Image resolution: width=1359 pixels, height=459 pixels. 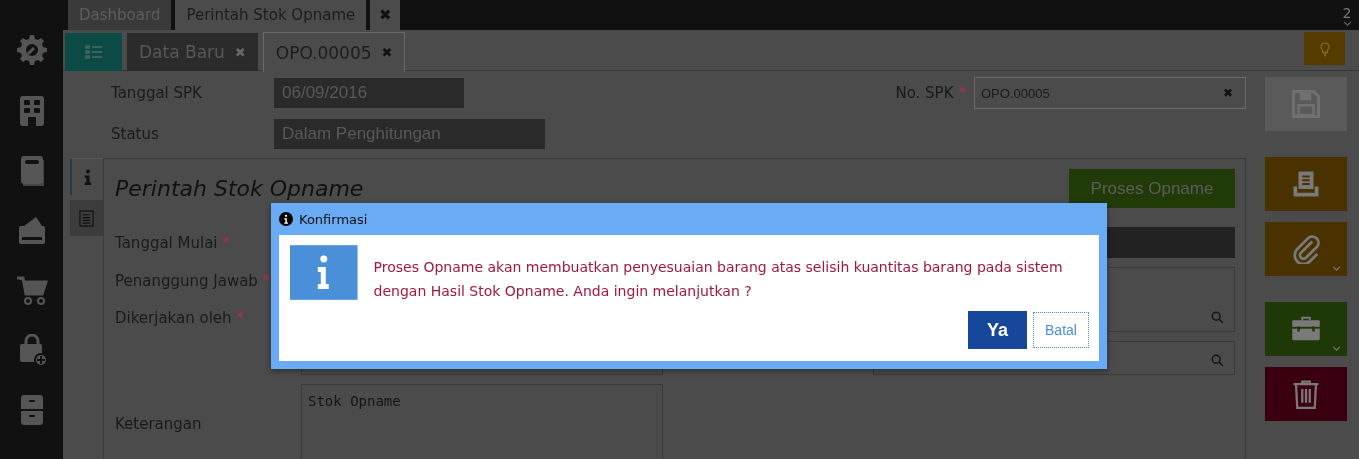 What do you see at coordinates (997, 330) in the screenshot?
I see `confirm-button: Ya` at bounding box center [997, 330].